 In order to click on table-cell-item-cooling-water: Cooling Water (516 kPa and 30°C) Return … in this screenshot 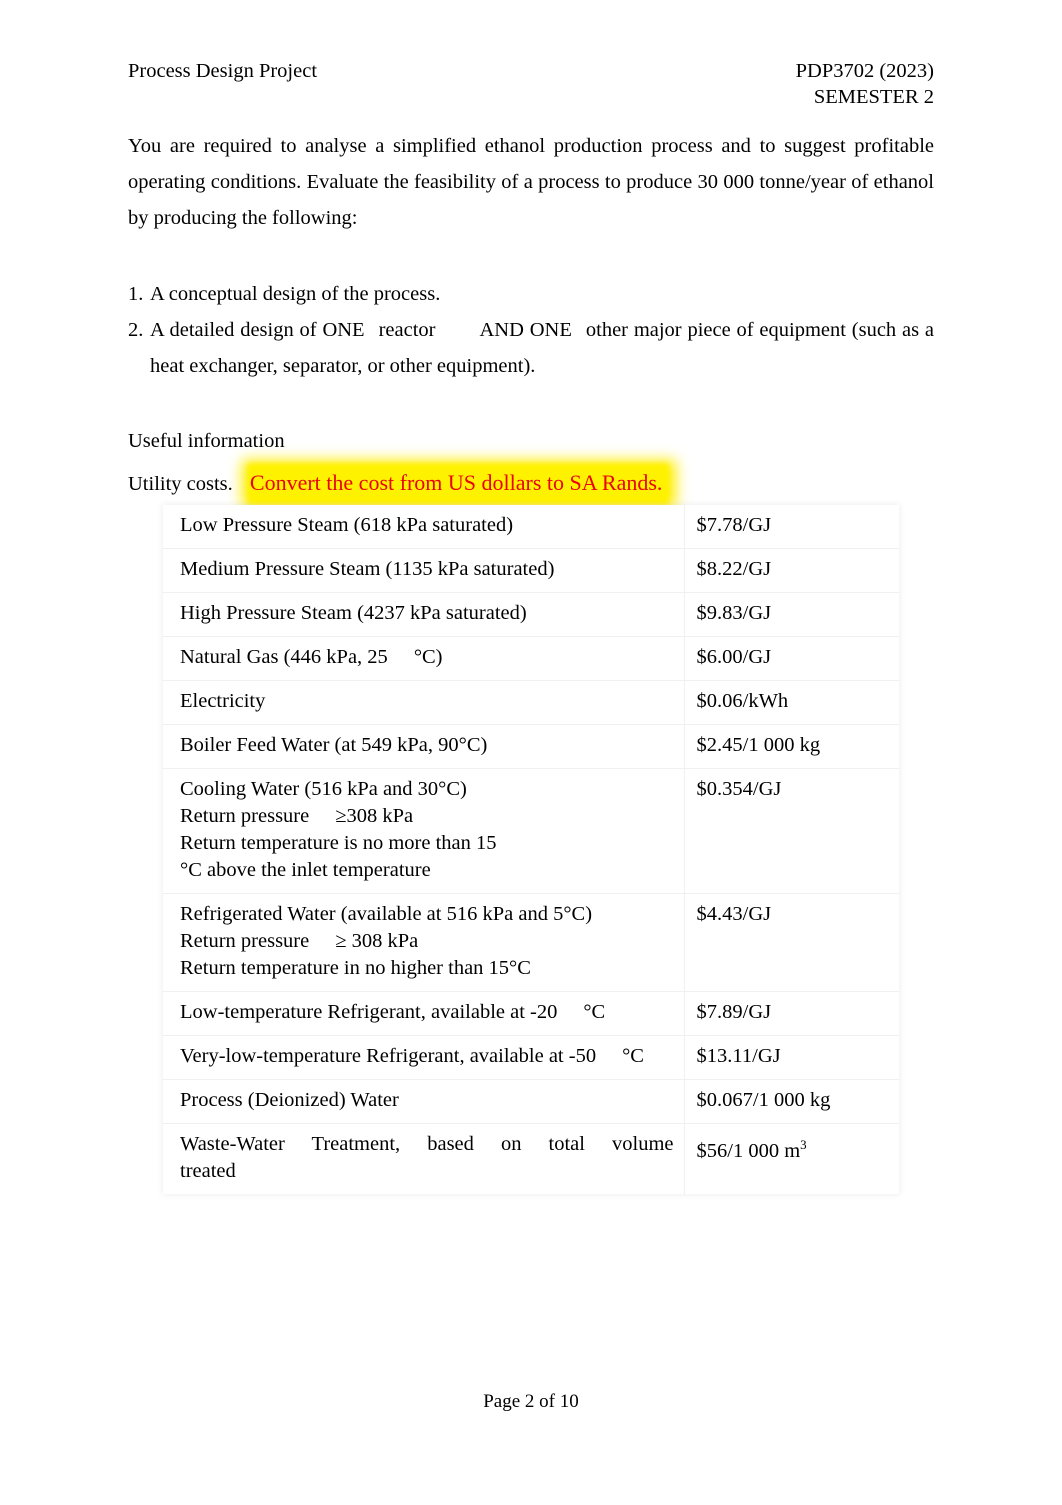, I will do `click(424, 831)`.